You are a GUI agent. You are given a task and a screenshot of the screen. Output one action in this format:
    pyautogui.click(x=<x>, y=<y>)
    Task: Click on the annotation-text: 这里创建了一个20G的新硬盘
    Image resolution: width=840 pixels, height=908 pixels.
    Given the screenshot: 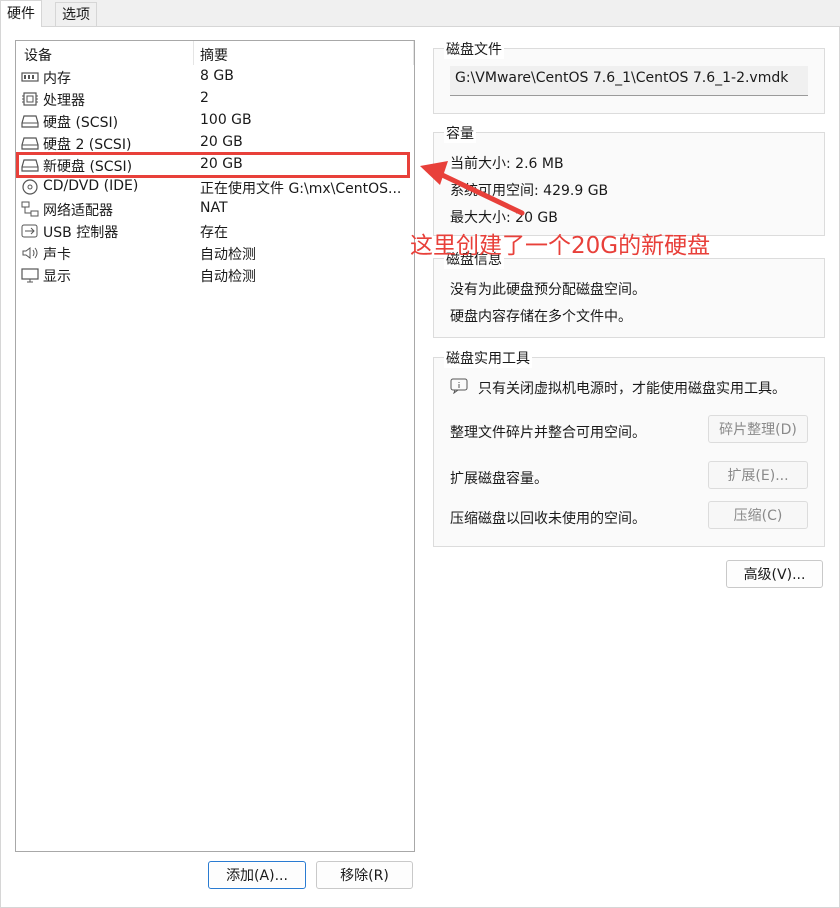 What is the action you would take?
    pyautogui.click(x=560, y=246)
    